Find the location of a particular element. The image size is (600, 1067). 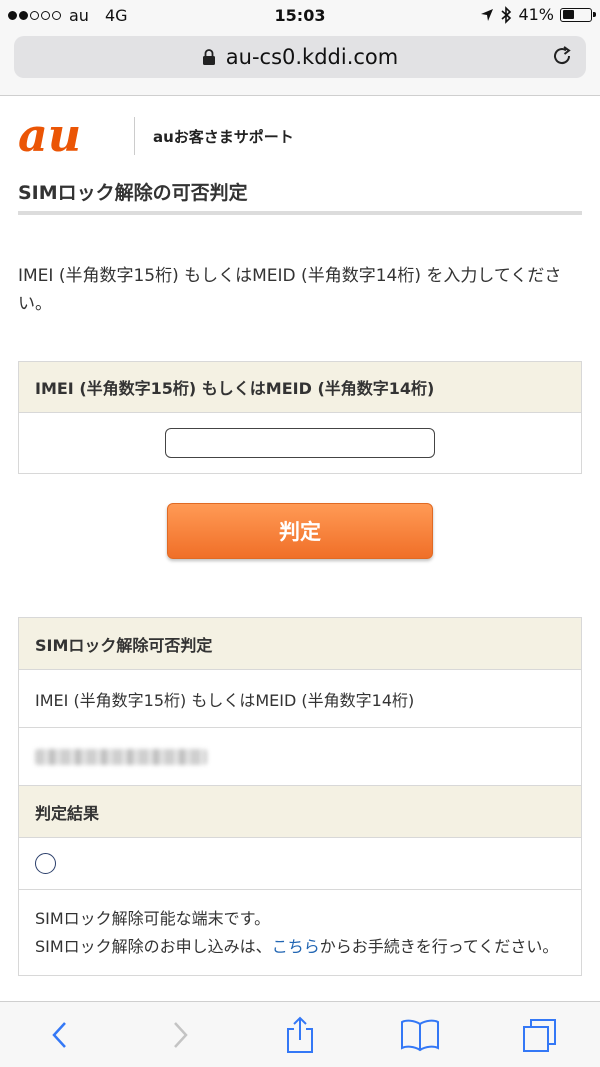

bluetooth-icon is located at coordinates (506, 14).